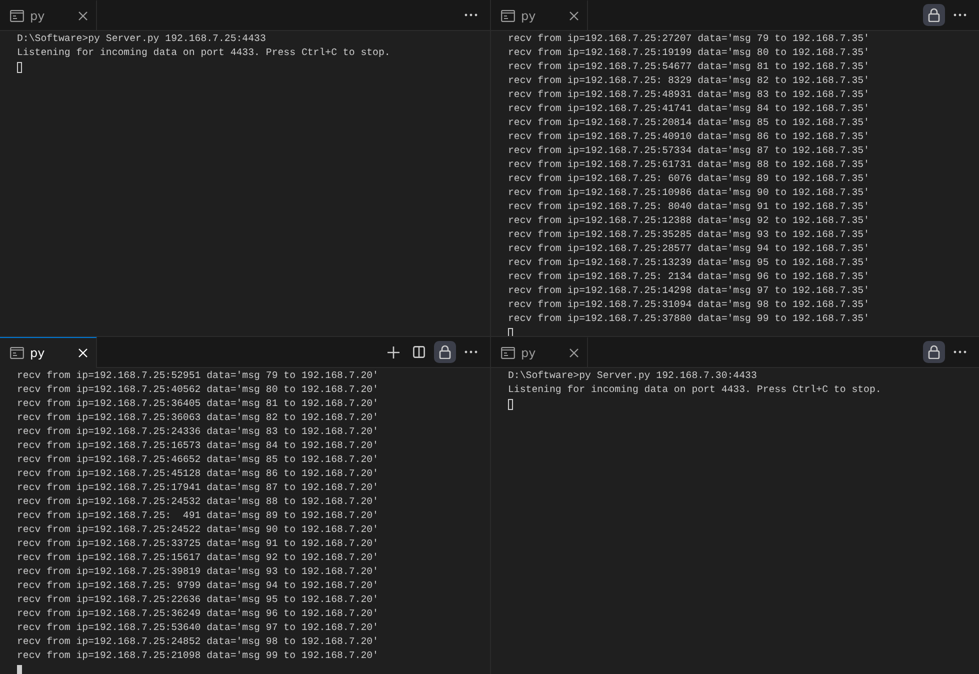  What do you see at coordinates (198, 446) in the screenshot?
I see `output-line: recv from ip=192.168.7.25:16573 data='msg 84 to 192.168.7.20'` at bounding box center [198, 446].